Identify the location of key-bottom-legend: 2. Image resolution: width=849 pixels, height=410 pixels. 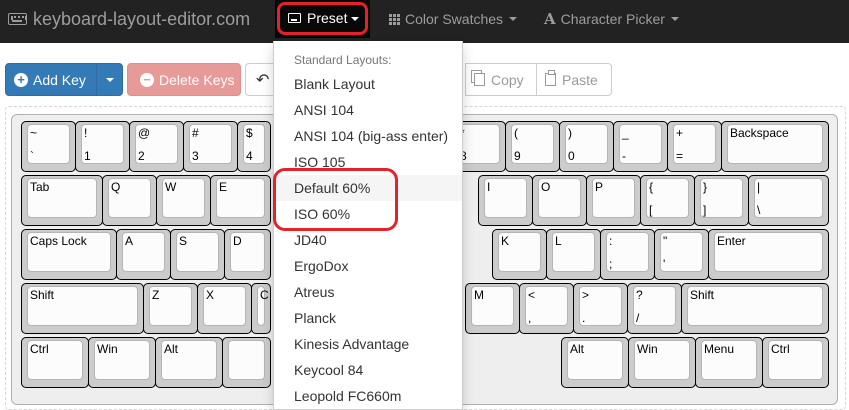
(141, 156).